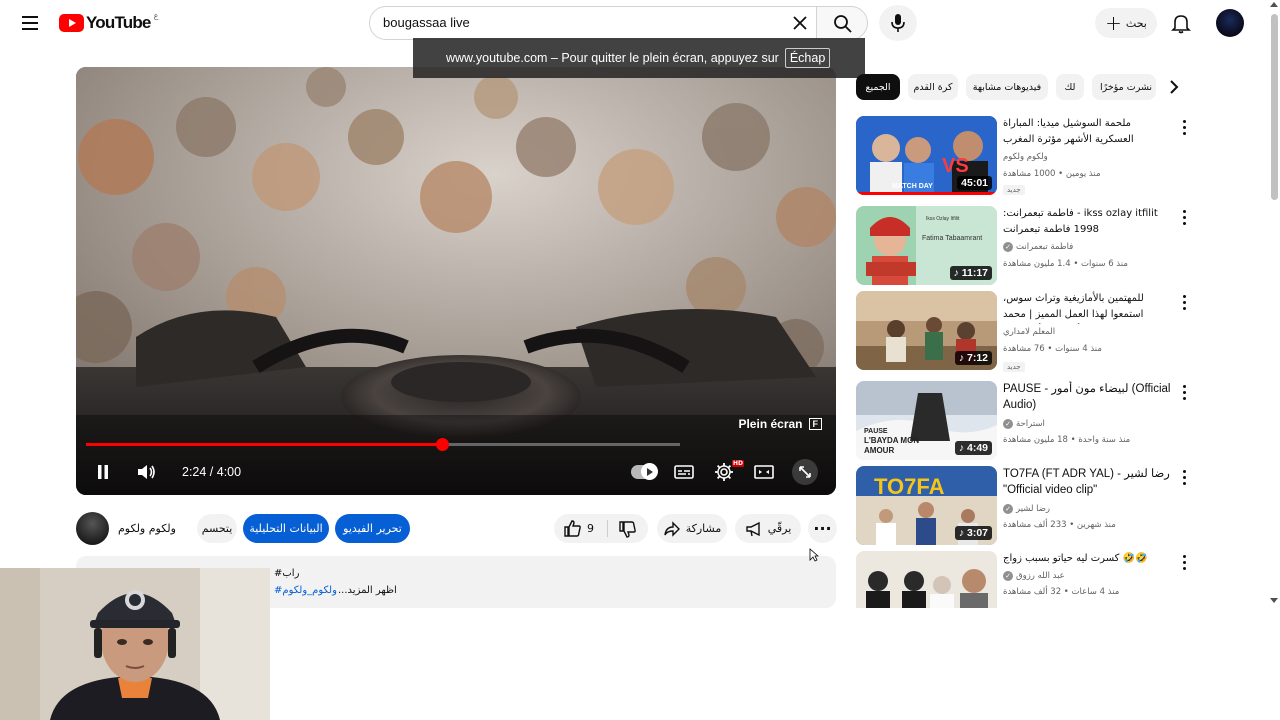 The image size is (1280, 720). I want to click on dislike-thumb-icon, so click(627, 529).